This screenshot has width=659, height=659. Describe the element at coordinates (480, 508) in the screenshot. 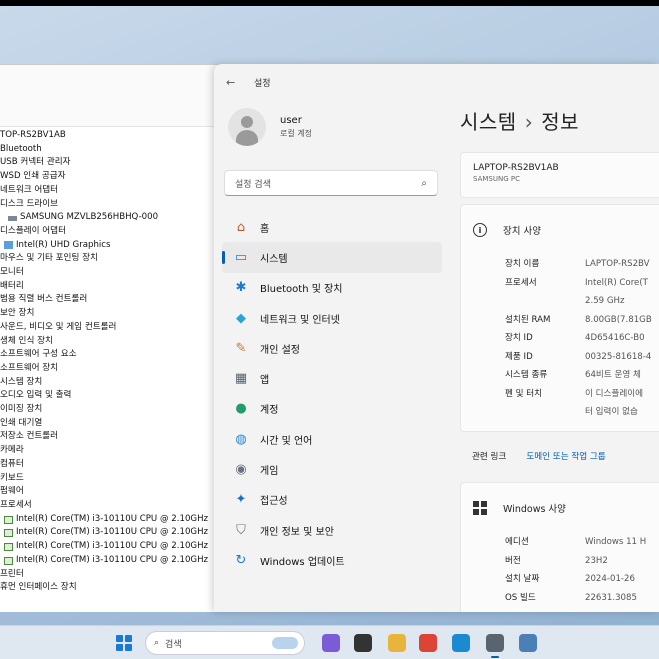

I see `windows-logo-icon` at that location.